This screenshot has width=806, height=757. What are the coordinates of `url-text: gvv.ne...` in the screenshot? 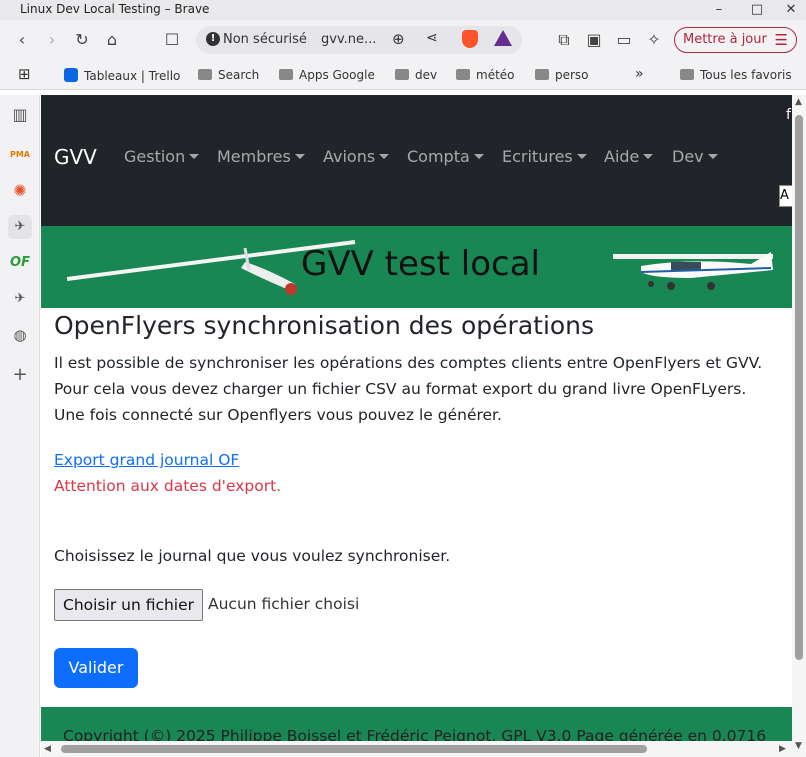 It's located at (348, 39).